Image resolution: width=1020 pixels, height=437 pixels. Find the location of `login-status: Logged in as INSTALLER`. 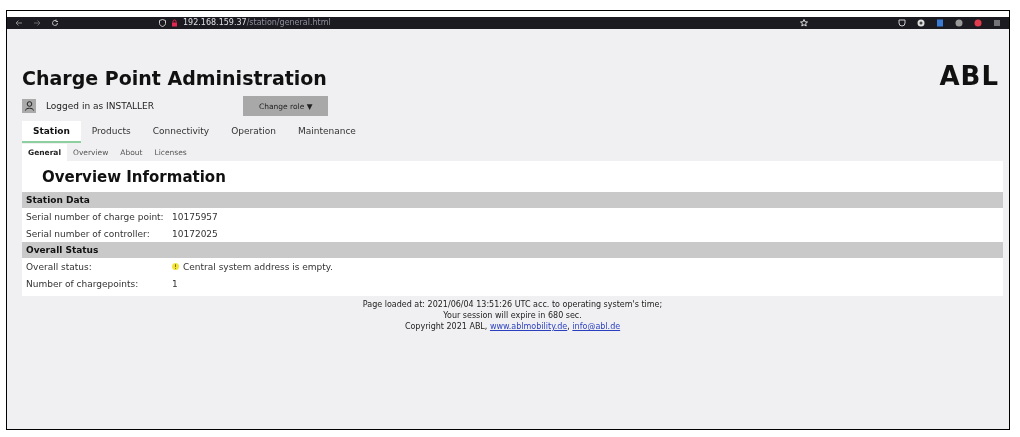

login-status: Logged in as INSTALLER is located at coordinates (101, 106).